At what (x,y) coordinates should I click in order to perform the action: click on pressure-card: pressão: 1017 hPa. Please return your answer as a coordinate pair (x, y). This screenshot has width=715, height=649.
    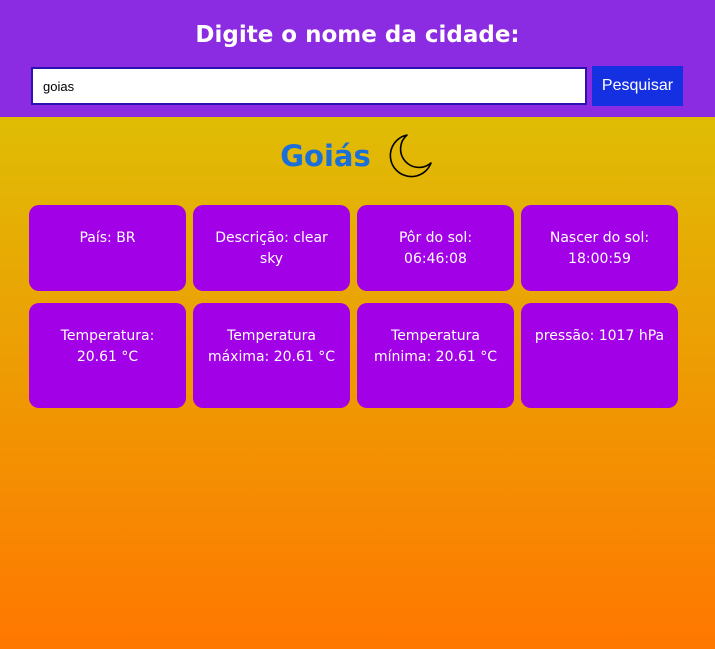
    Looking at the image, I should click on (599, 355).